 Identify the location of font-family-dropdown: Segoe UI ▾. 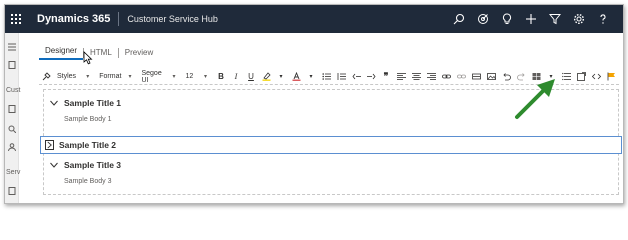
(158, 77).